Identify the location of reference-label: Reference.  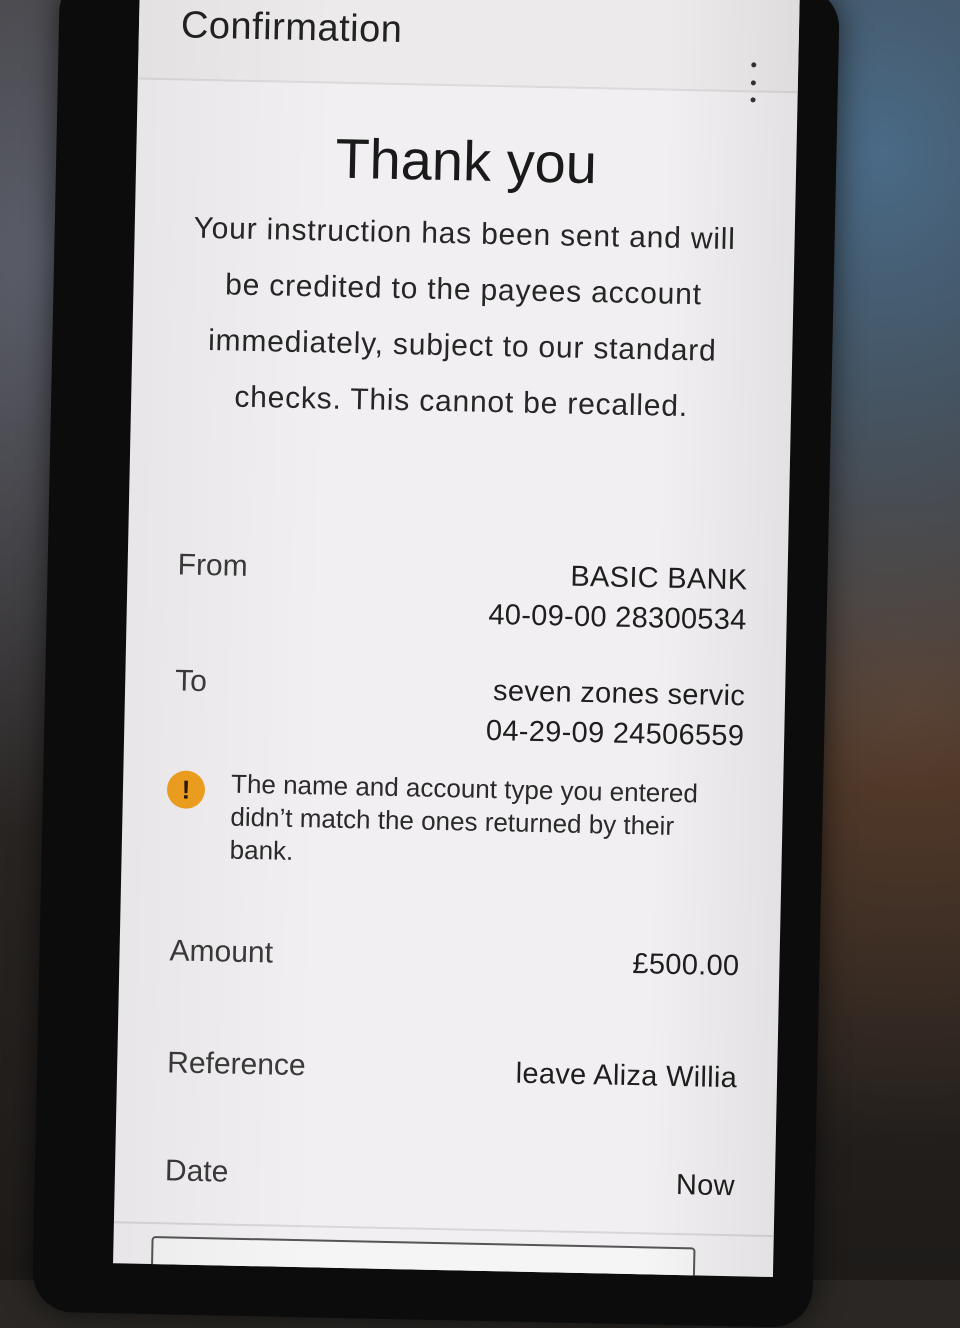
(236, 1064).